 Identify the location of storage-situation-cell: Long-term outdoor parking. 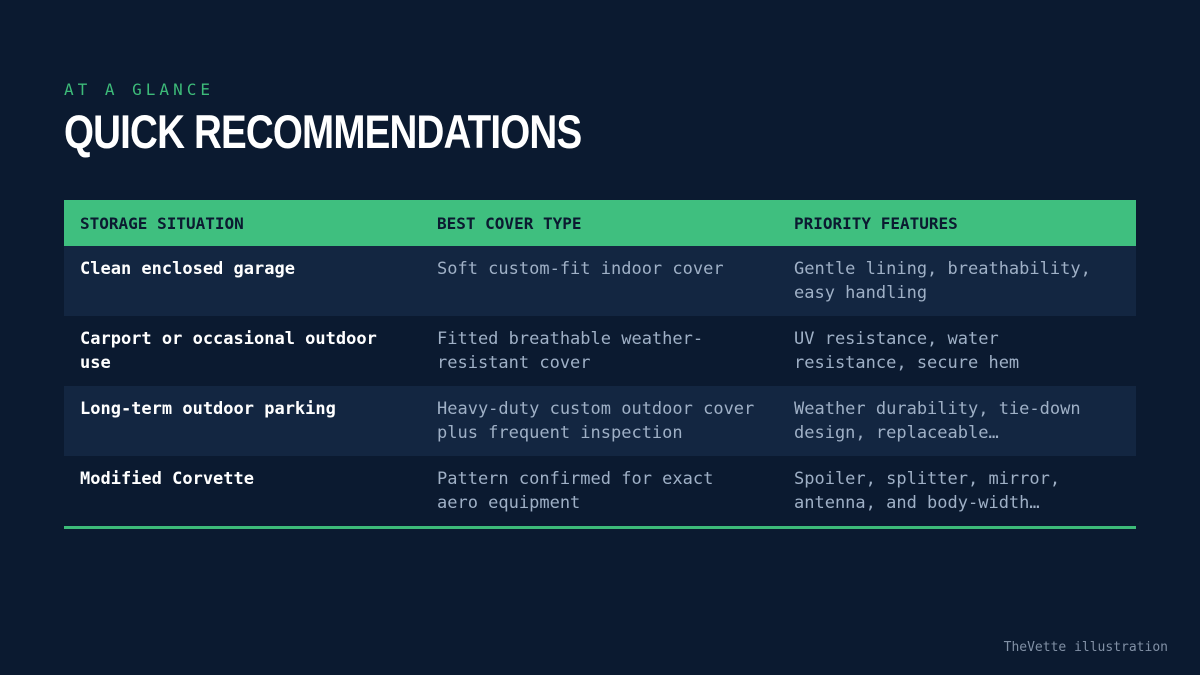
(242, 421).